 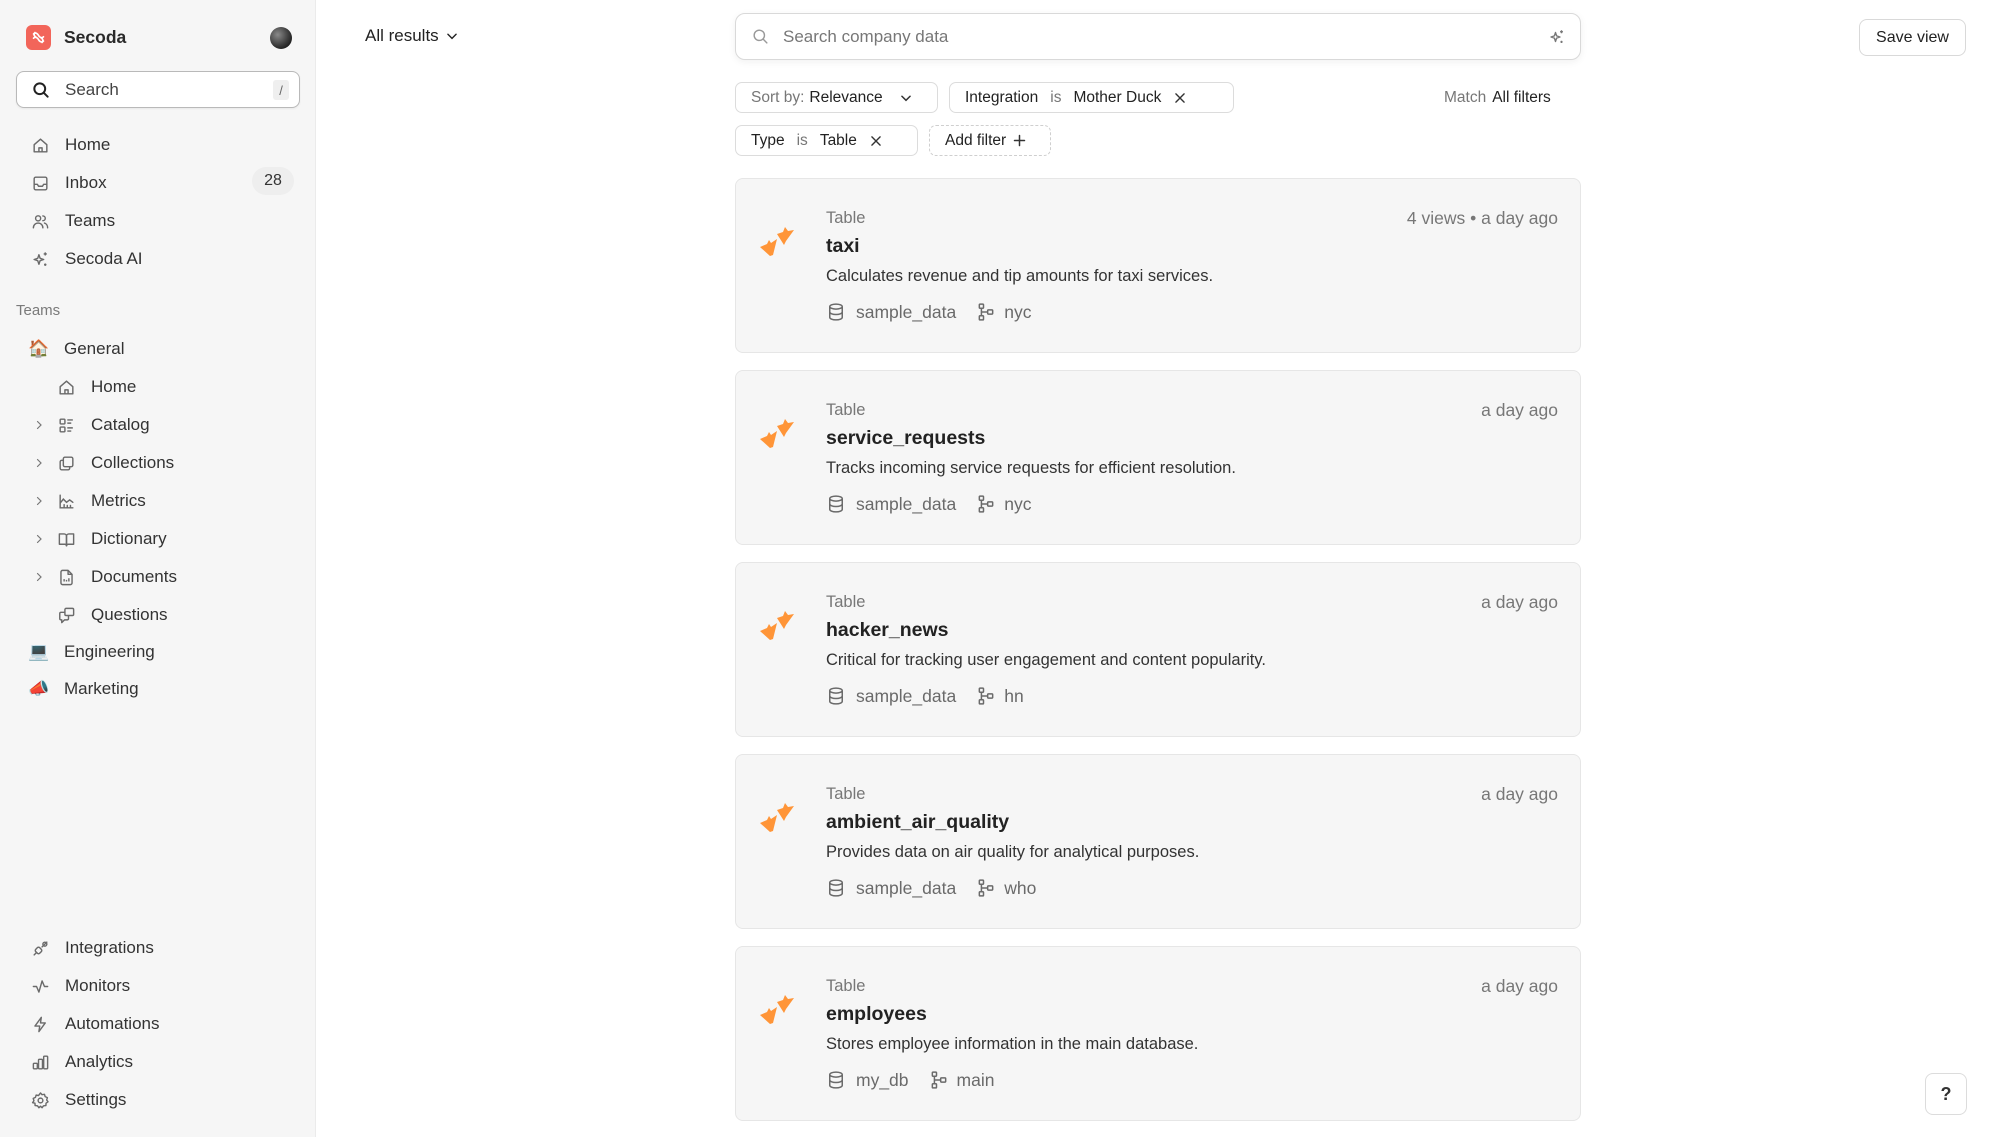 I want to click on match-mode-selector: Match All filters, so click(x=1497, y=98).